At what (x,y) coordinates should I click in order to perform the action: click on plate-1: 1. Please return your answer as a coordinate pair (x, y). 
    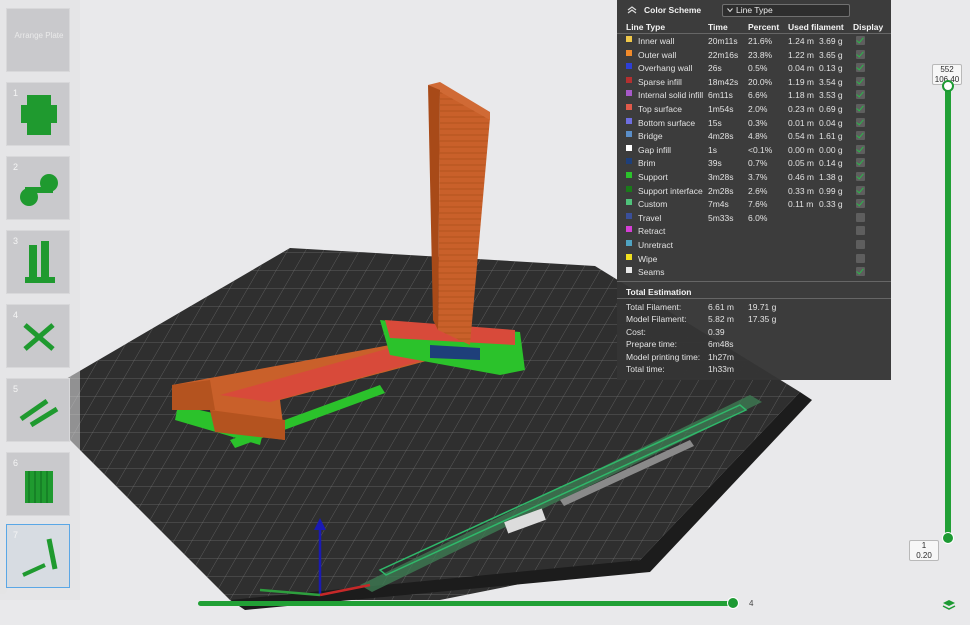
    Looking at the image, I should click on (38, 114).